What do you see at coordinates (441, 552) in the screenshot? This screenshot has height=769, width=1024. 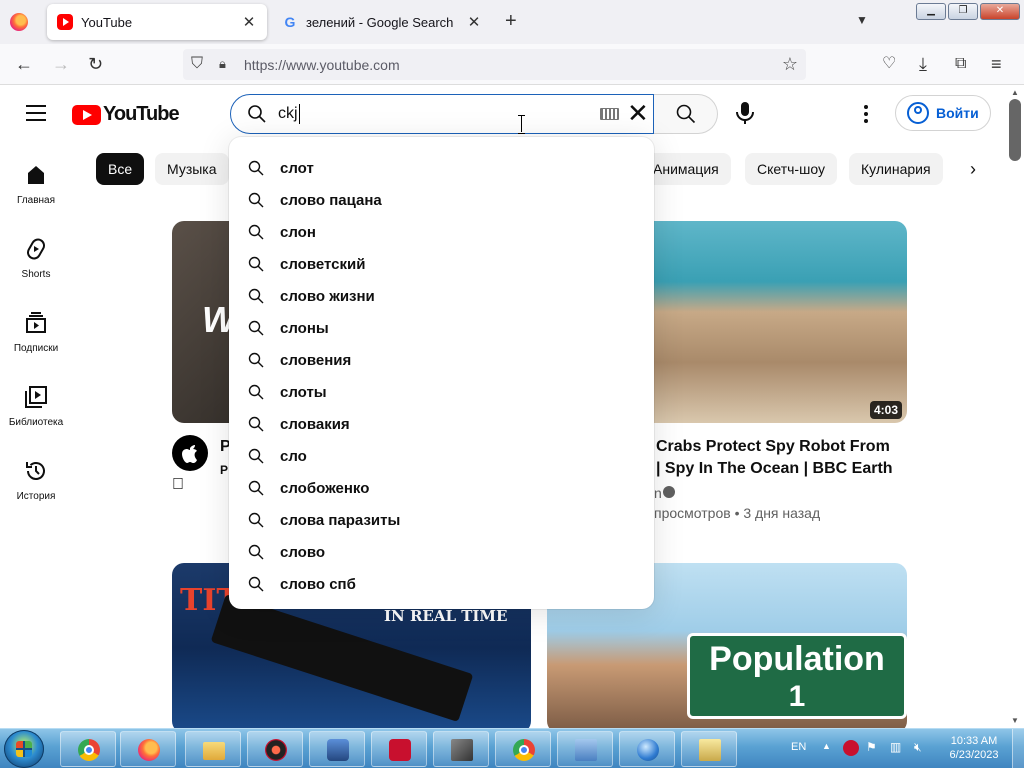 I see `search-suggestion: слово` at bounding box center [441, 552].